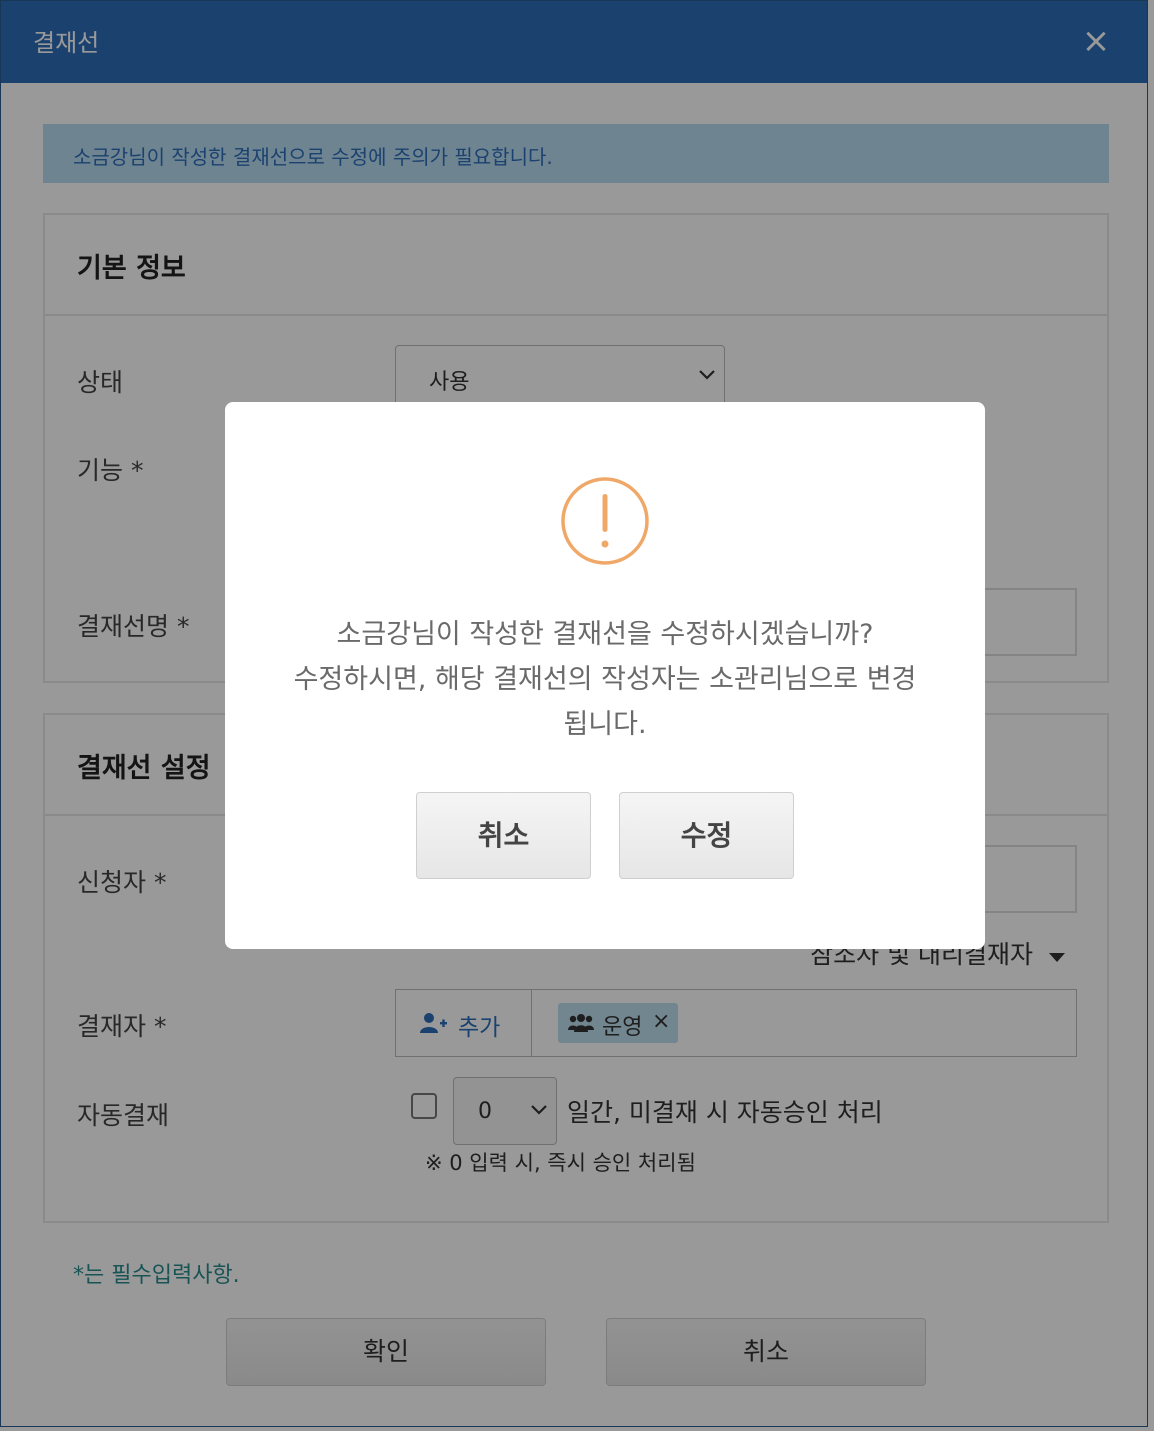 Image resolution: width=1154 pixels, height=1431 pixels. I want to click on dialog-line-3: 됩니다., so click(605, 724).